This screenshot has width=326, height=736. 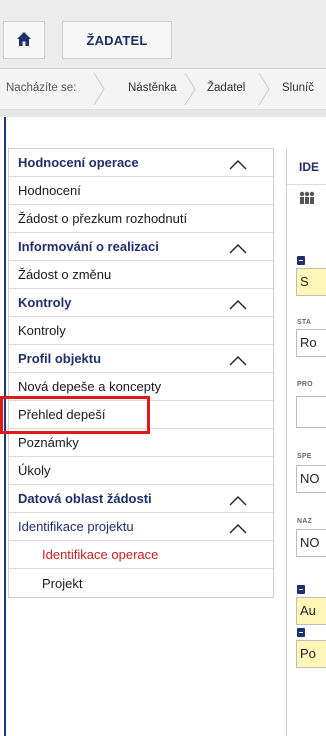 I want to click on sidebar-item-label: Přehled depeší, so click(x=62, y=414).